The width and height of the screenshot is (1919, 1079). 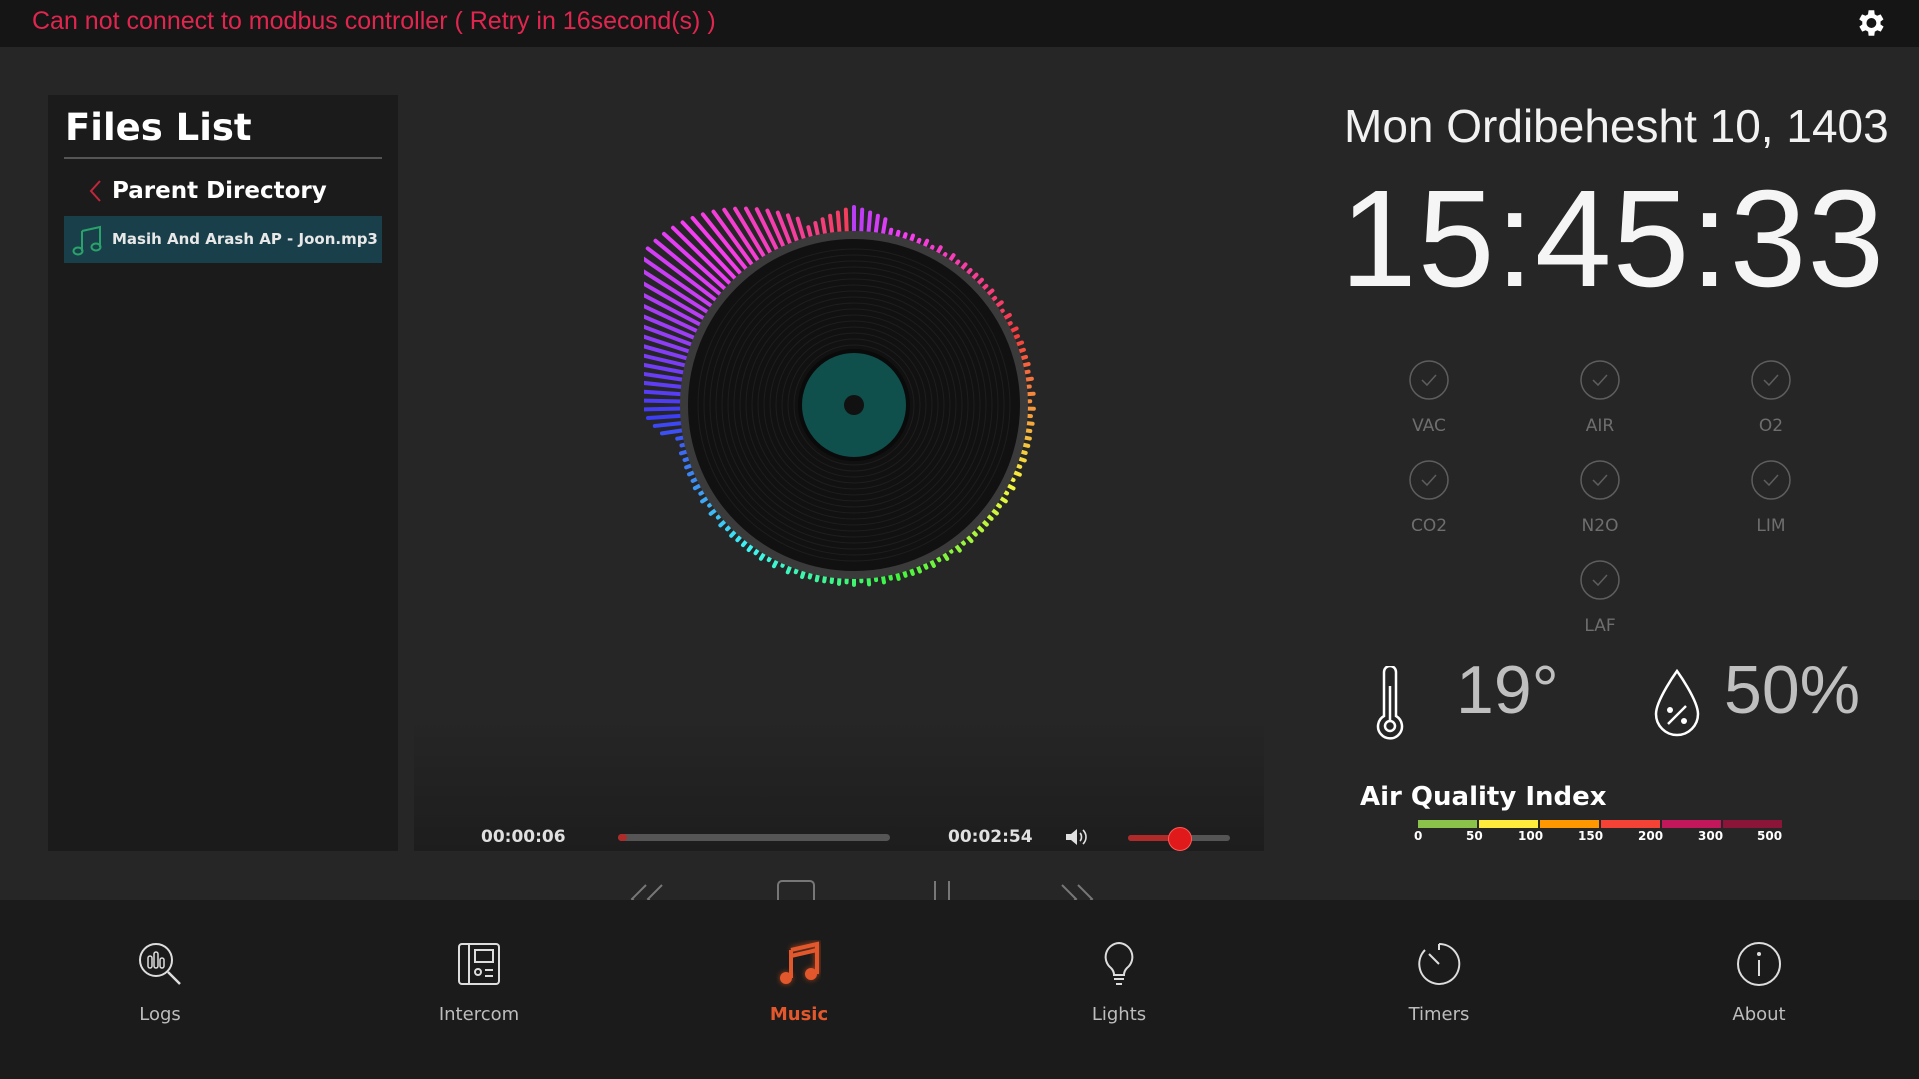 I want to click on nav-label: Intercom, so click(x=479, y=1014).